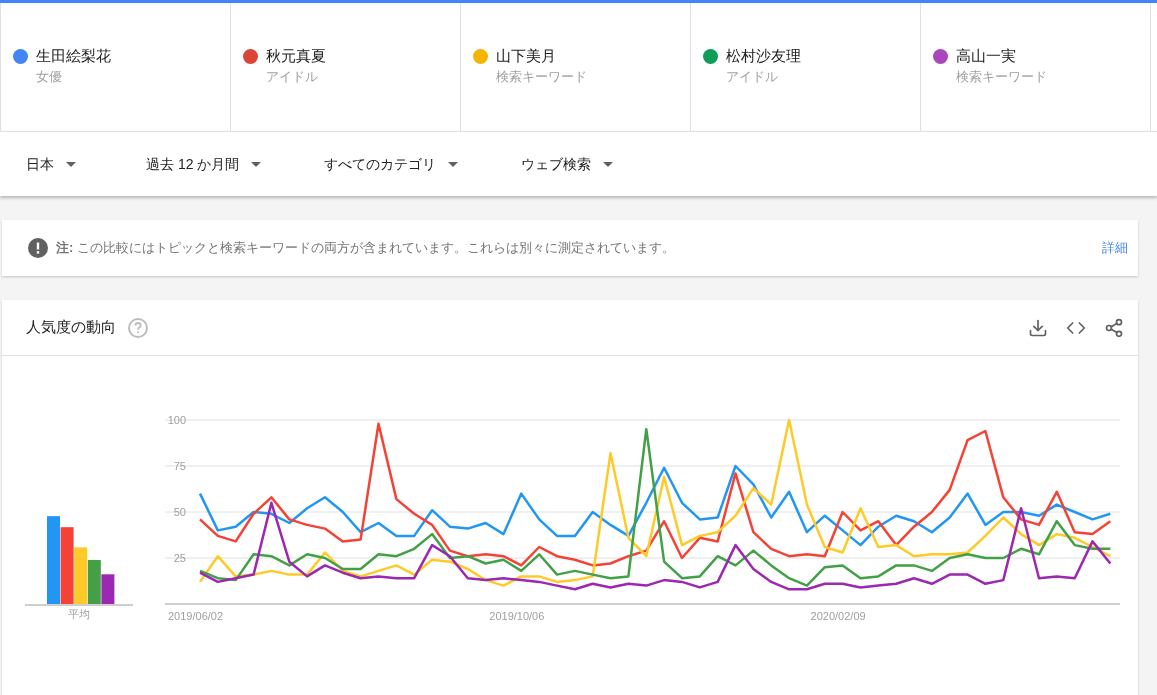 The image size is (1157, 695). Describe the element at coordinates (86, 164) in the screenshot. I see `filter-dropdown: 日本` at that location.